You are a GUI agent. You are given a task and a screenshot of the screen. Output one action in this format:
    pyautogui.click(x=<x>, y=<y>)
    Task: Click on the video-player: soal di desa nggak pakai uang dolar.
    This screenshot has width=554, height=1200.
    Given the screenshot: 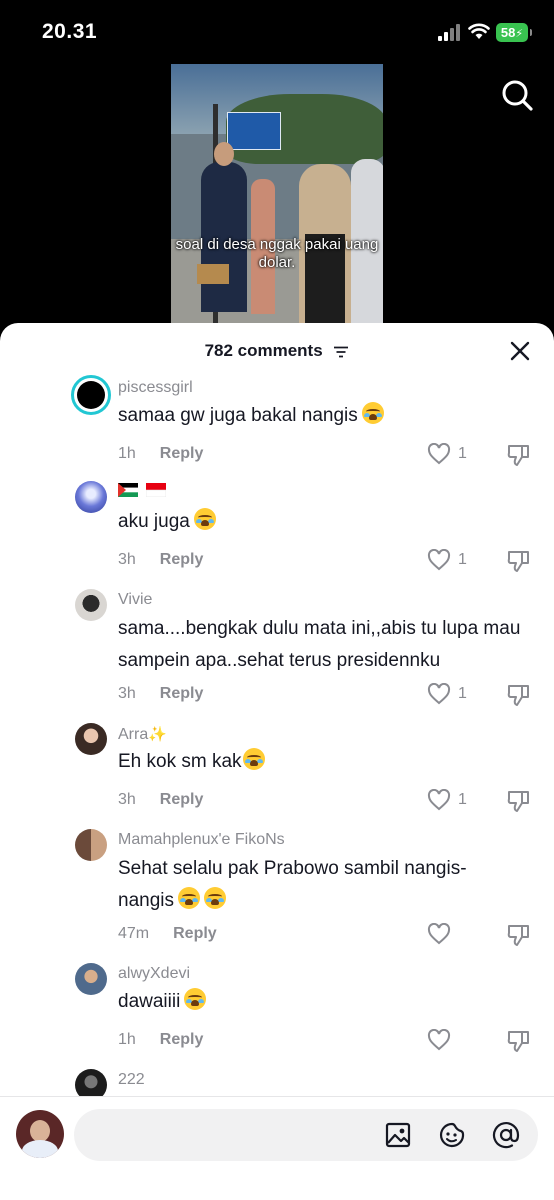 What is the action you would take?
    pyautogui.click(x=277, y=195)
    